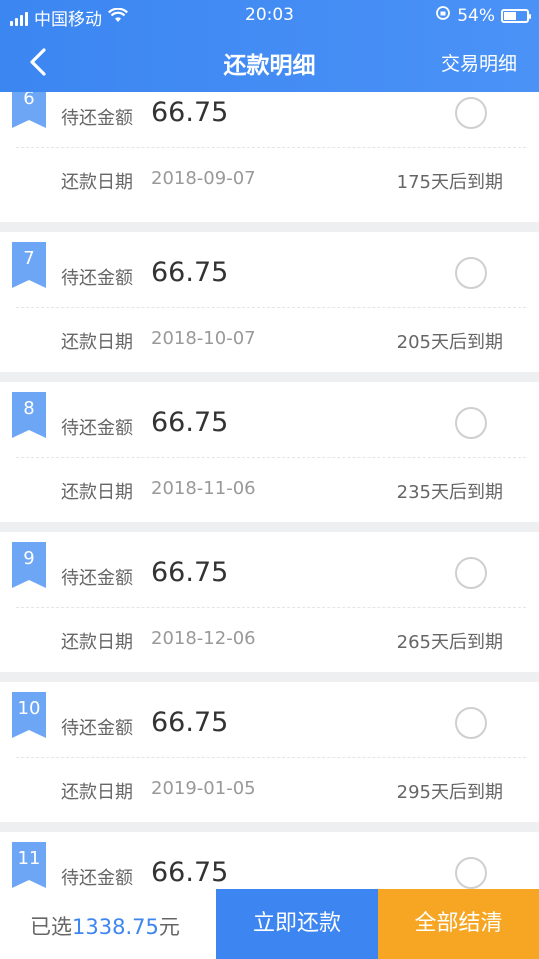 The height and width of the screenshot is (959, 539). I want to click on index-number: 9, so click(29, 558).